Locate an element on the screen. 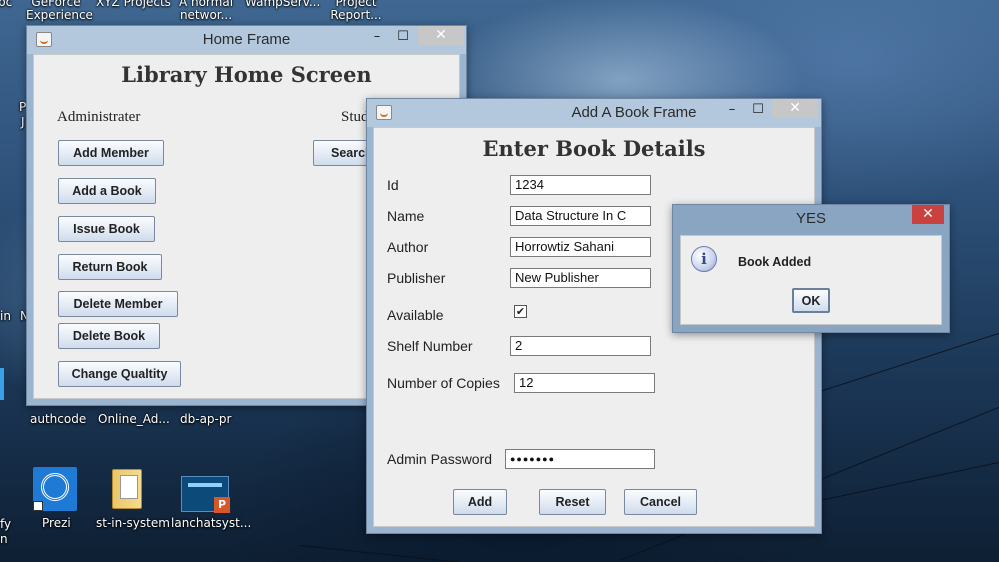  desktop-icon-partial is located at coordinates (2, 384).